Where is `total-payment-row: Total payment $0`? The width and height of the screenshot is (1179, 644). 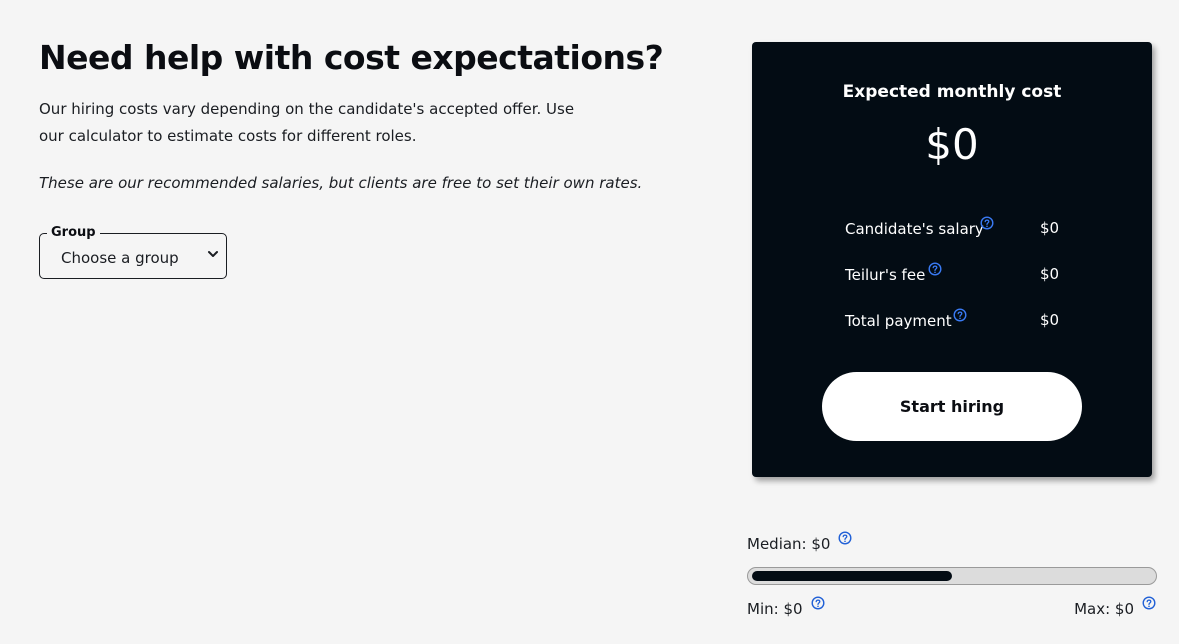 total-payment-row: Total payment $0 is located at coordinates (960, 320).